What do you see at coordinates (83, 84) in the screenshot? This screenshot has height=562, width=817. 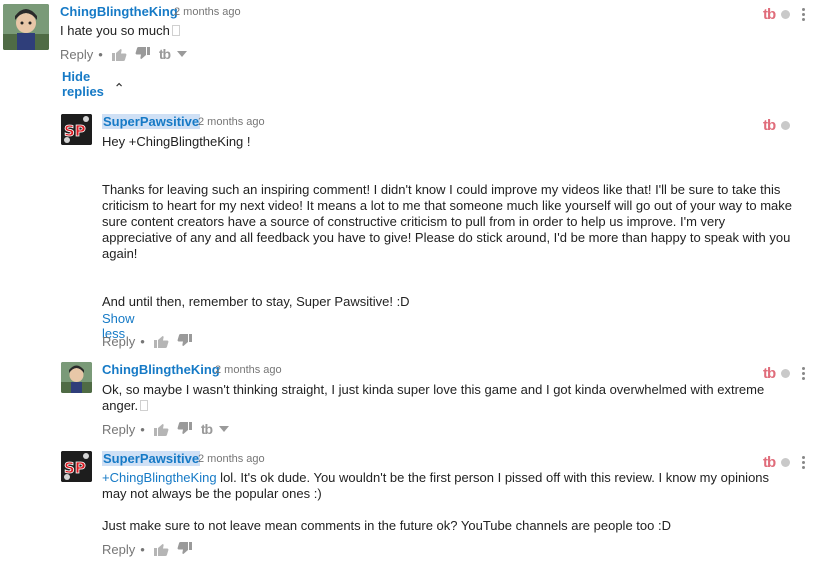 I see `hide-replies-label: Hide replies` at bounding box center [83, 84].